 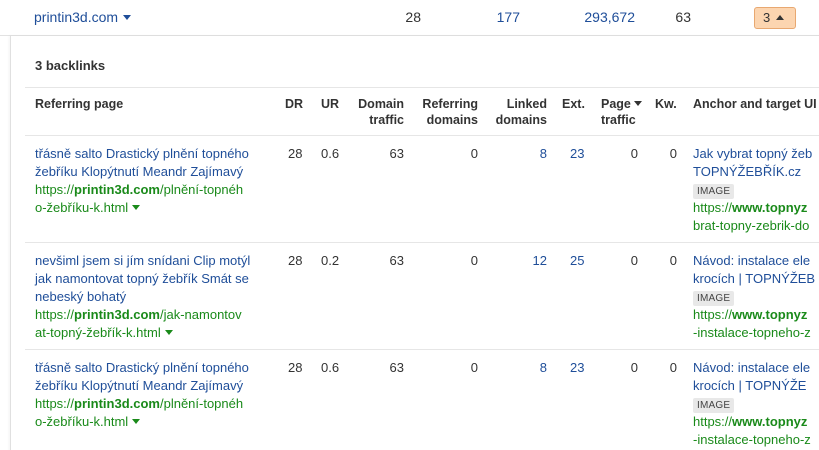 What do you see at coordinates (683, 17) in the screenshot?
I see `summary-value: 63` at bounding box center [683, 17].